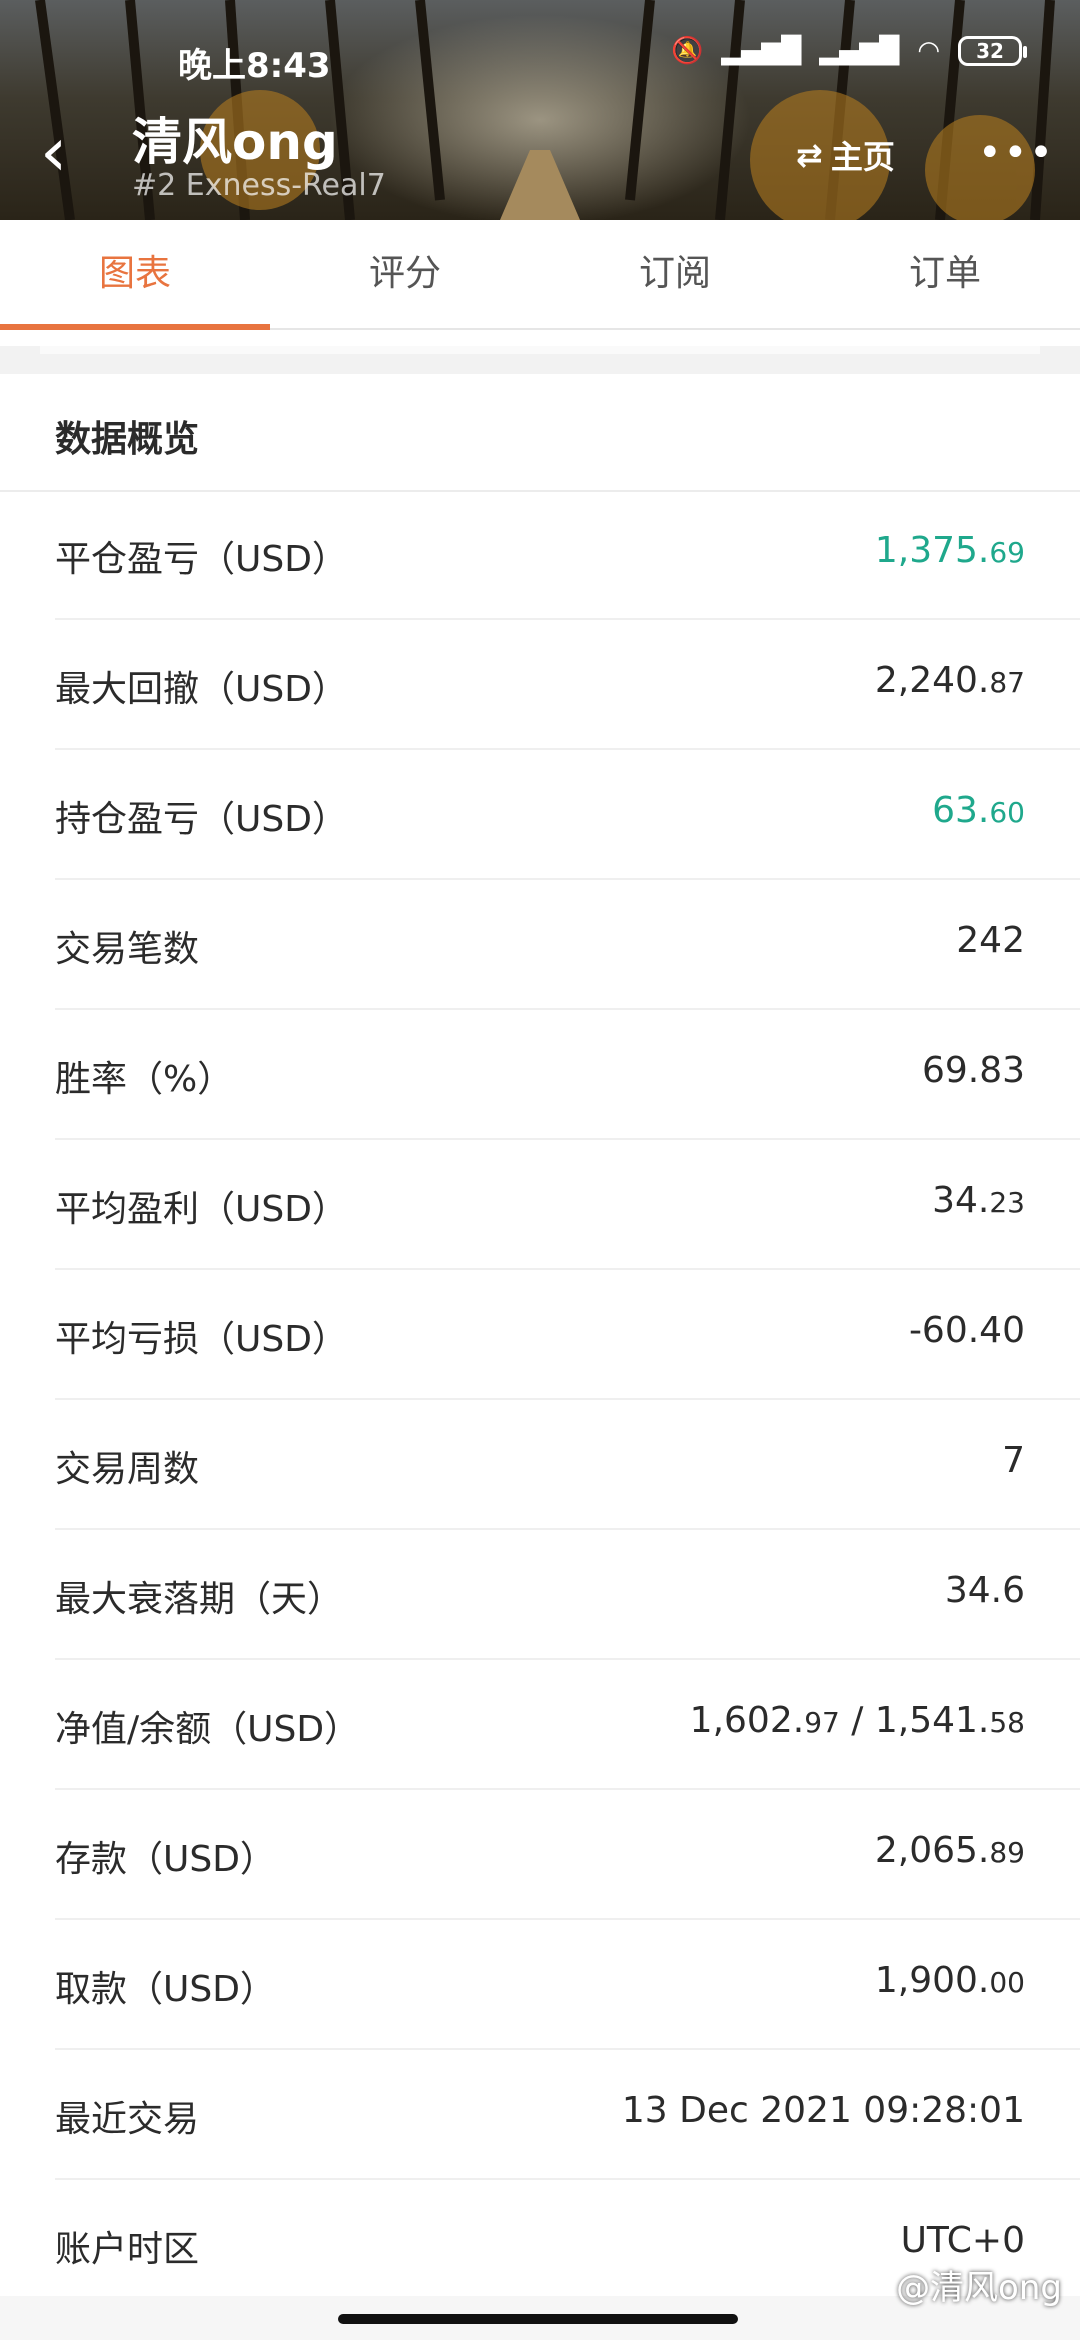  What do you see at coordinates (857, 1720) in the screenshot?
I see `stat-value: 1,602.97 / 1,541.58` at bounding box center [857, 1720].